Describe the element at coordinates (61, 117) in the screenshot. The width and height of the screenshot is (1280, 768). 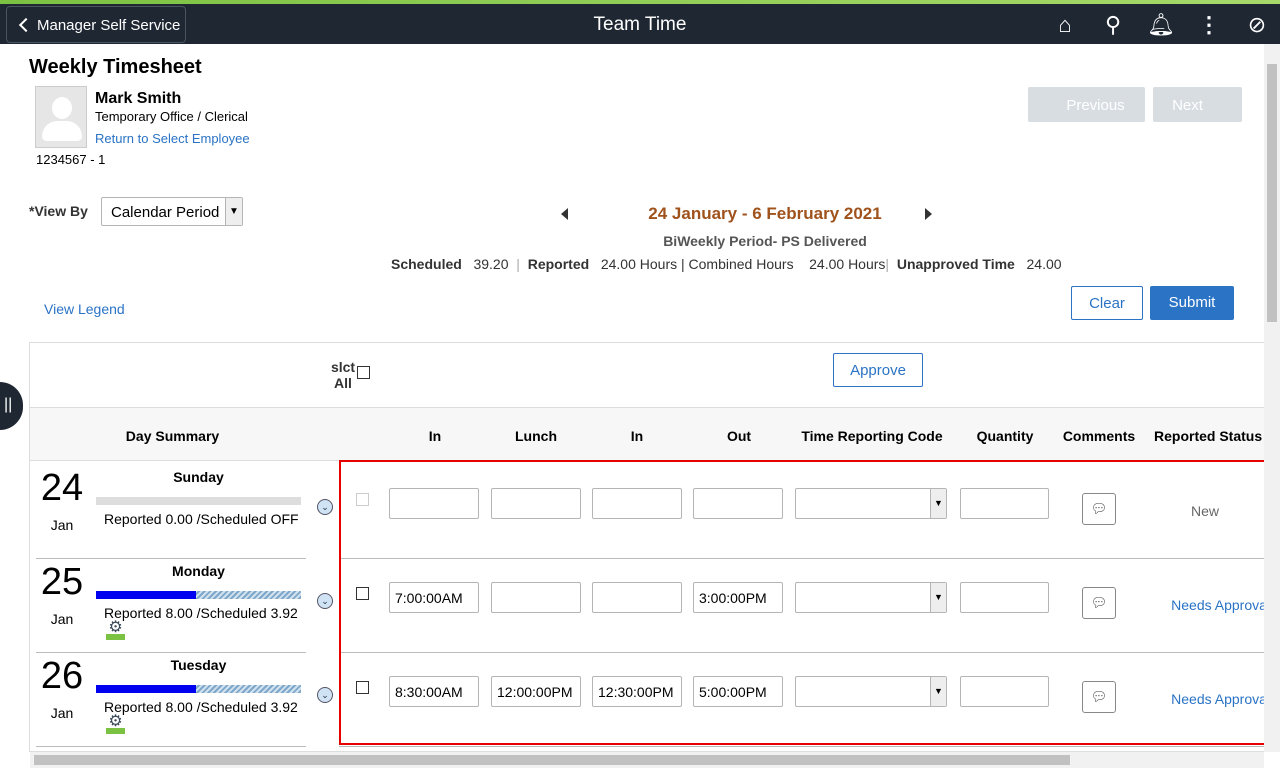
I see `avatar` at that location.